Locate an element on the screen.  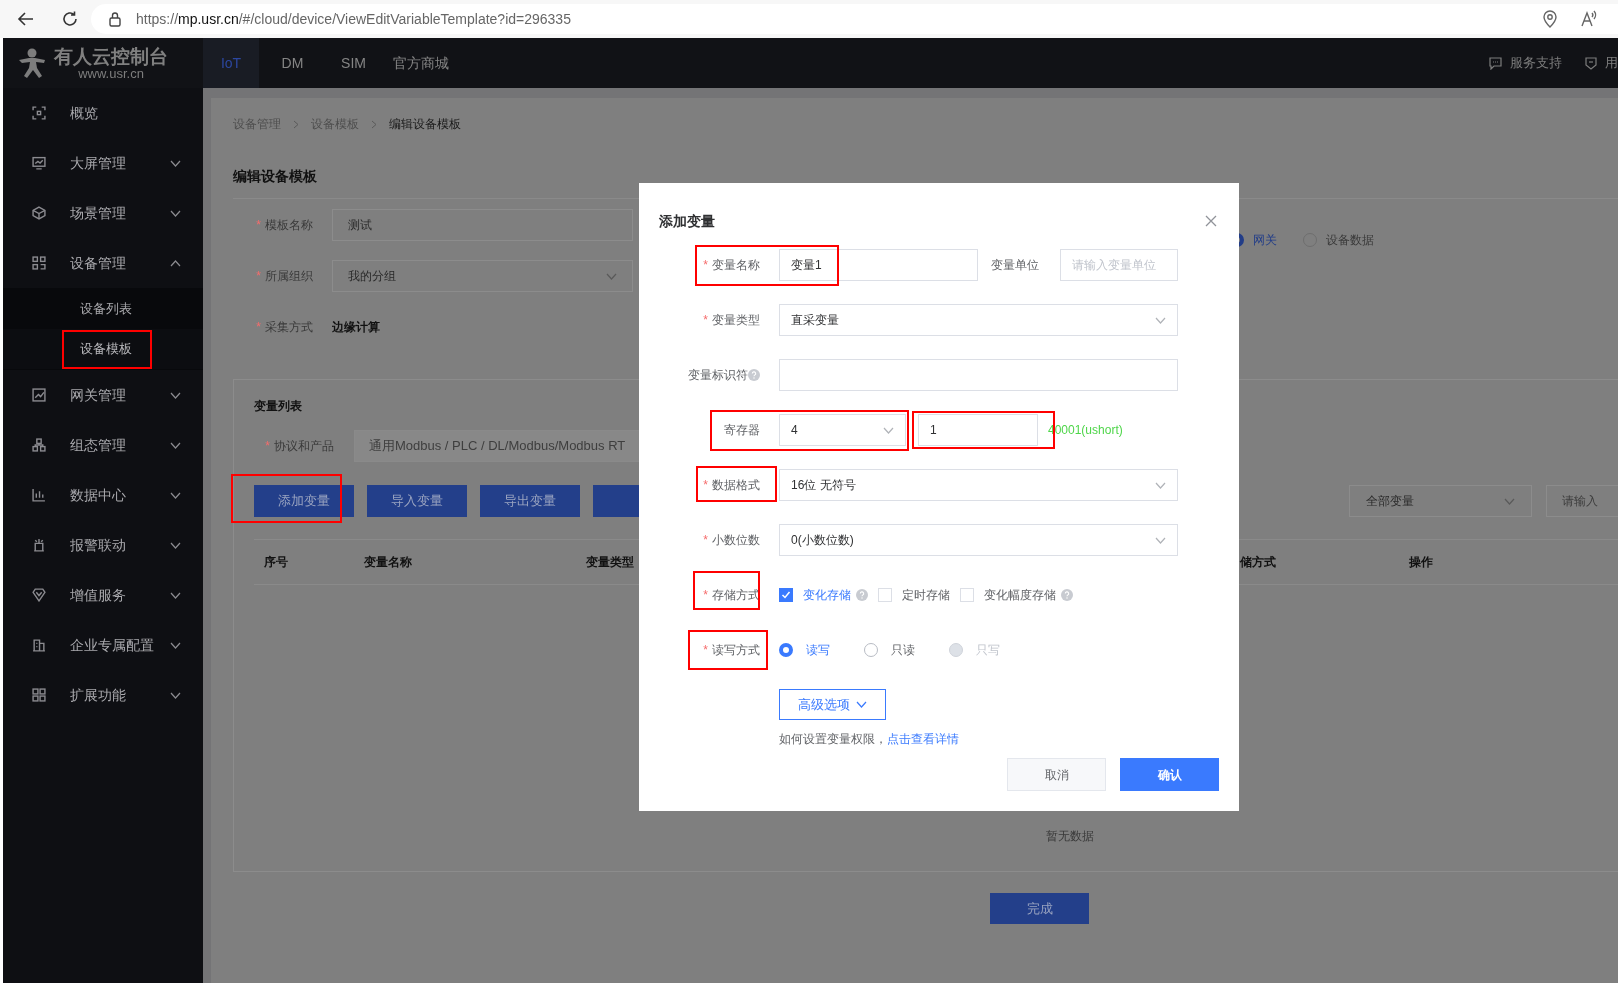
sidebar-item: 大屏管理 is located at coordinates (103, 163).